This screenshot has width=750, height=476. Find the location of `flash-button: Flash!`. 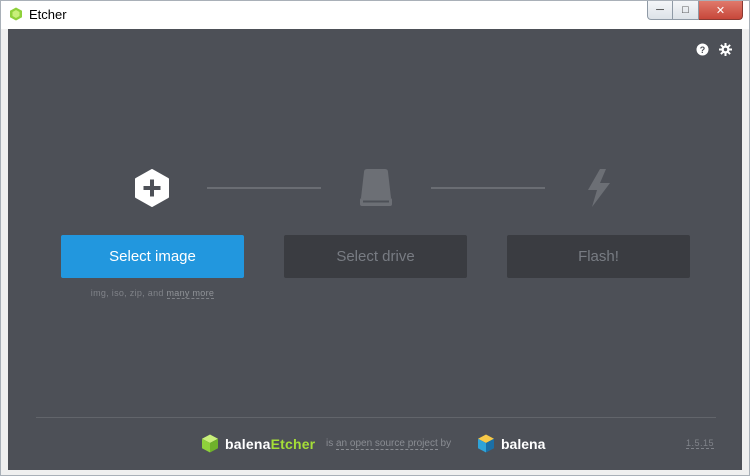

flash-button: Flash! is located at coordinates (598, 256).